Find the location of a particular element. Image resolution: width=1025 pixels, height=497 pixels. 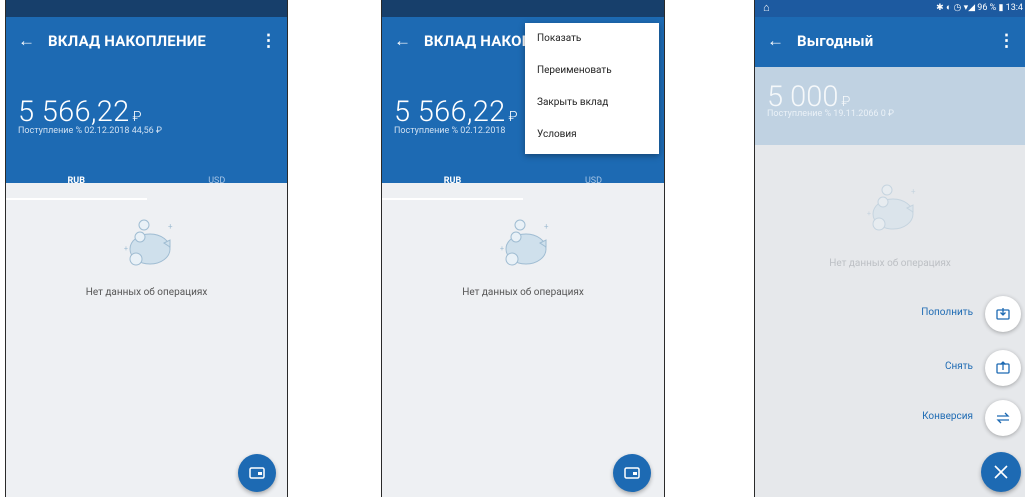

interest-income-line: Поступление % 02.12.2018 44,56 ₽ is located at coordinates (90, 131).